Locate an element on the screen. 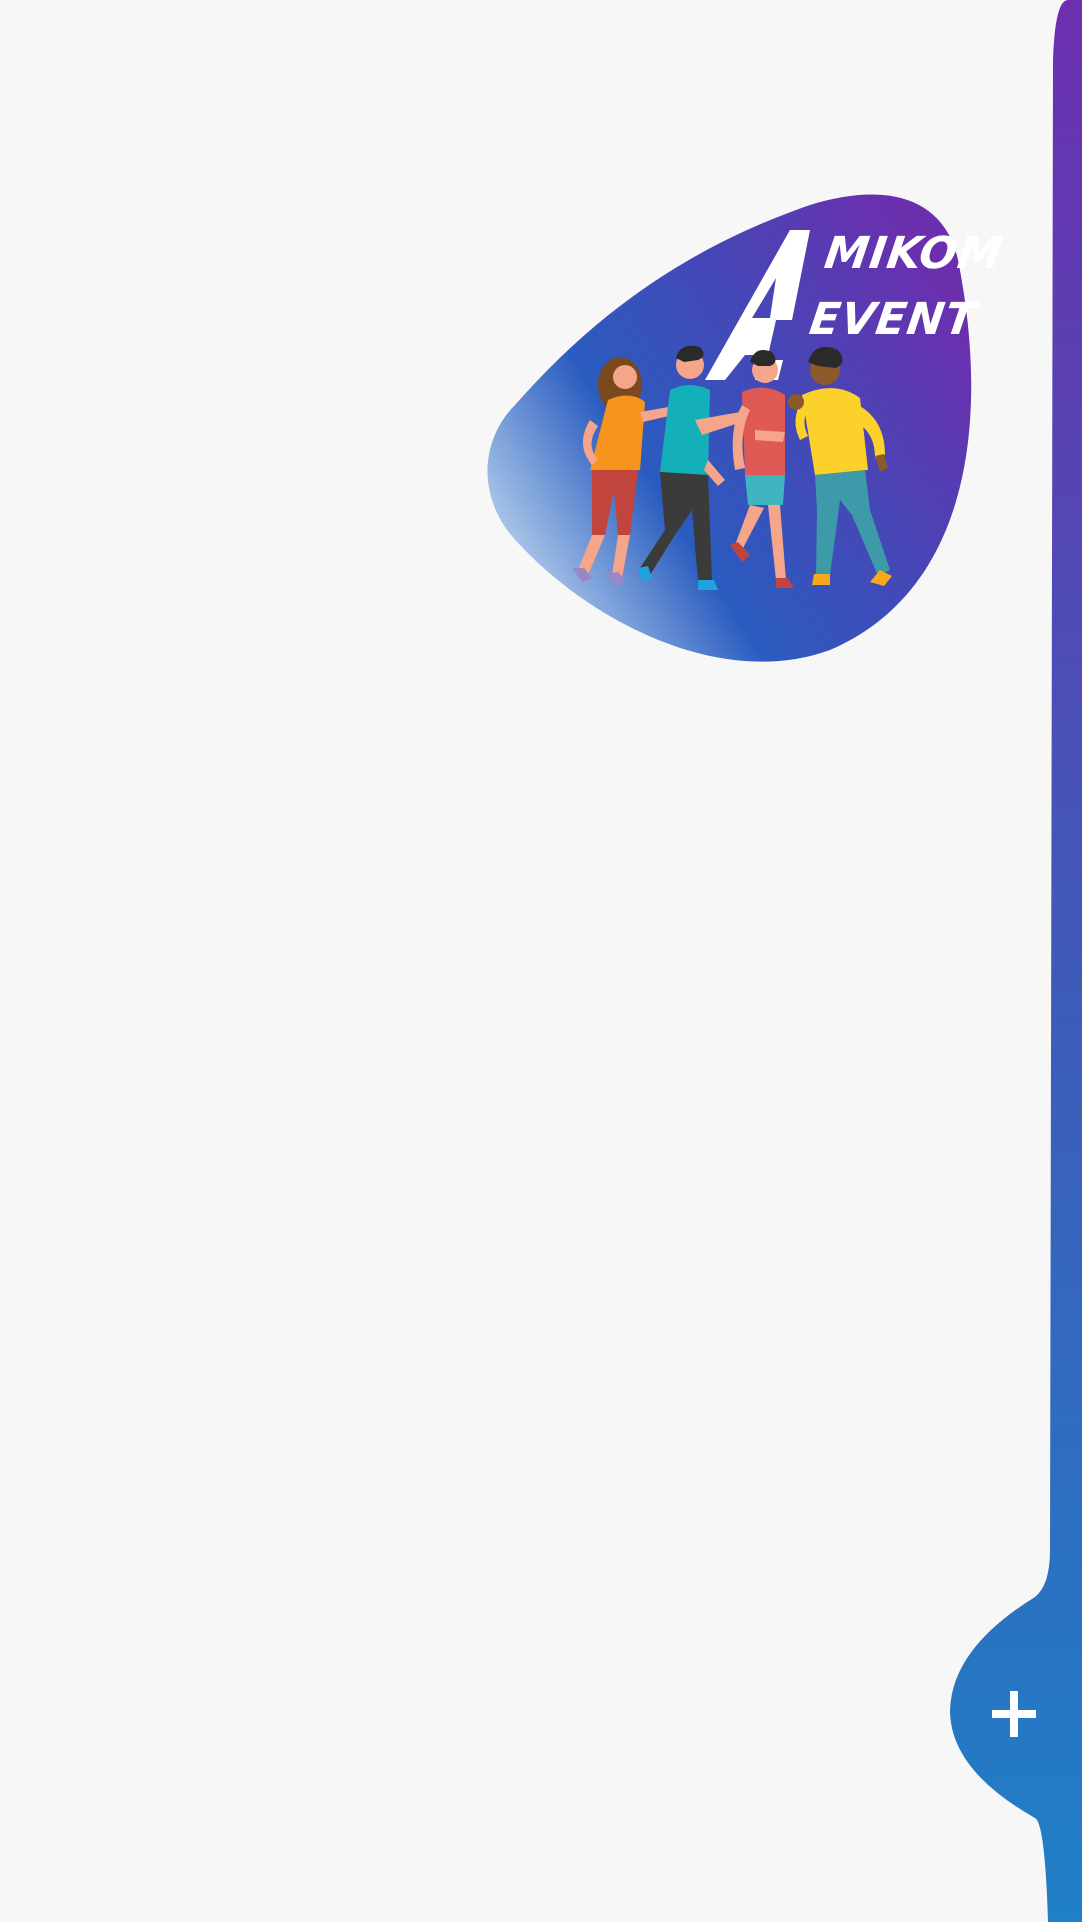 This screenshot has height=1922, width=1082. app-logo: MIKOM EVENT is located at coordinates (743, 435).